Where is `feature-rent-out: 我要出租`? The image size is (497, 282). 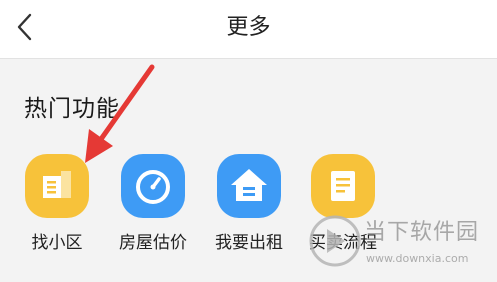 feature-rent-out: 我要出租 is located at coordinates (249, 203).